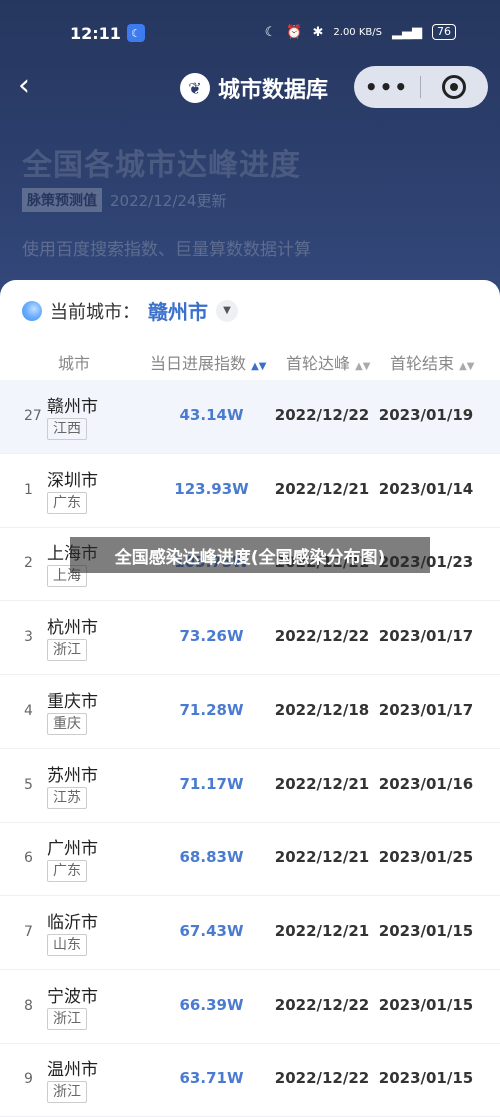  What do you see at coordinates (28, 489) in the screenshot?
I see `row-rank: 1` at bounding box center [28, 489].